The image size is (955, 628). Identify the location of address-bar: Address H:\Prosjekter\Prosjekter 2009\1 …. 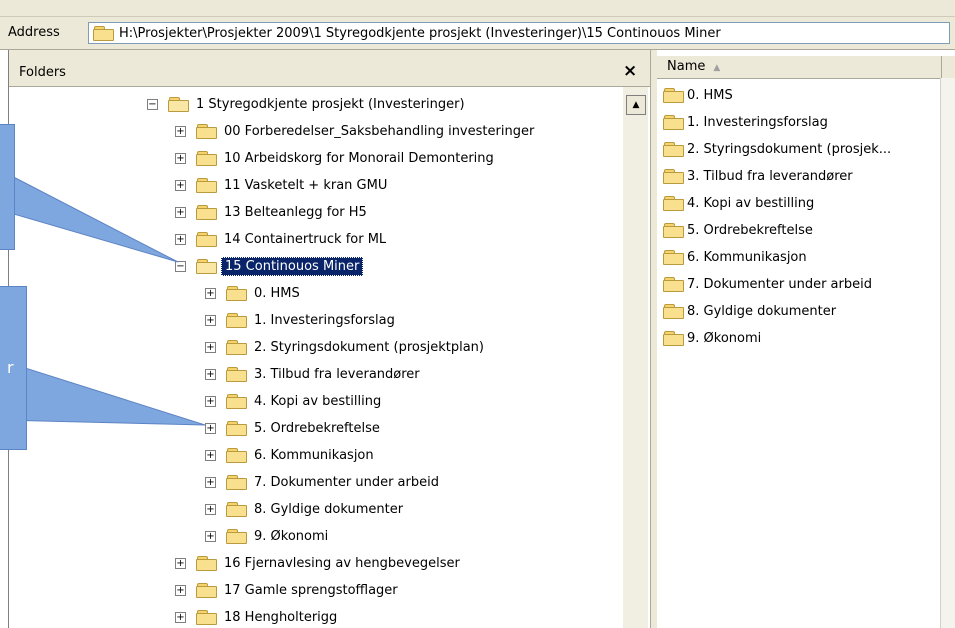
(477, 33).